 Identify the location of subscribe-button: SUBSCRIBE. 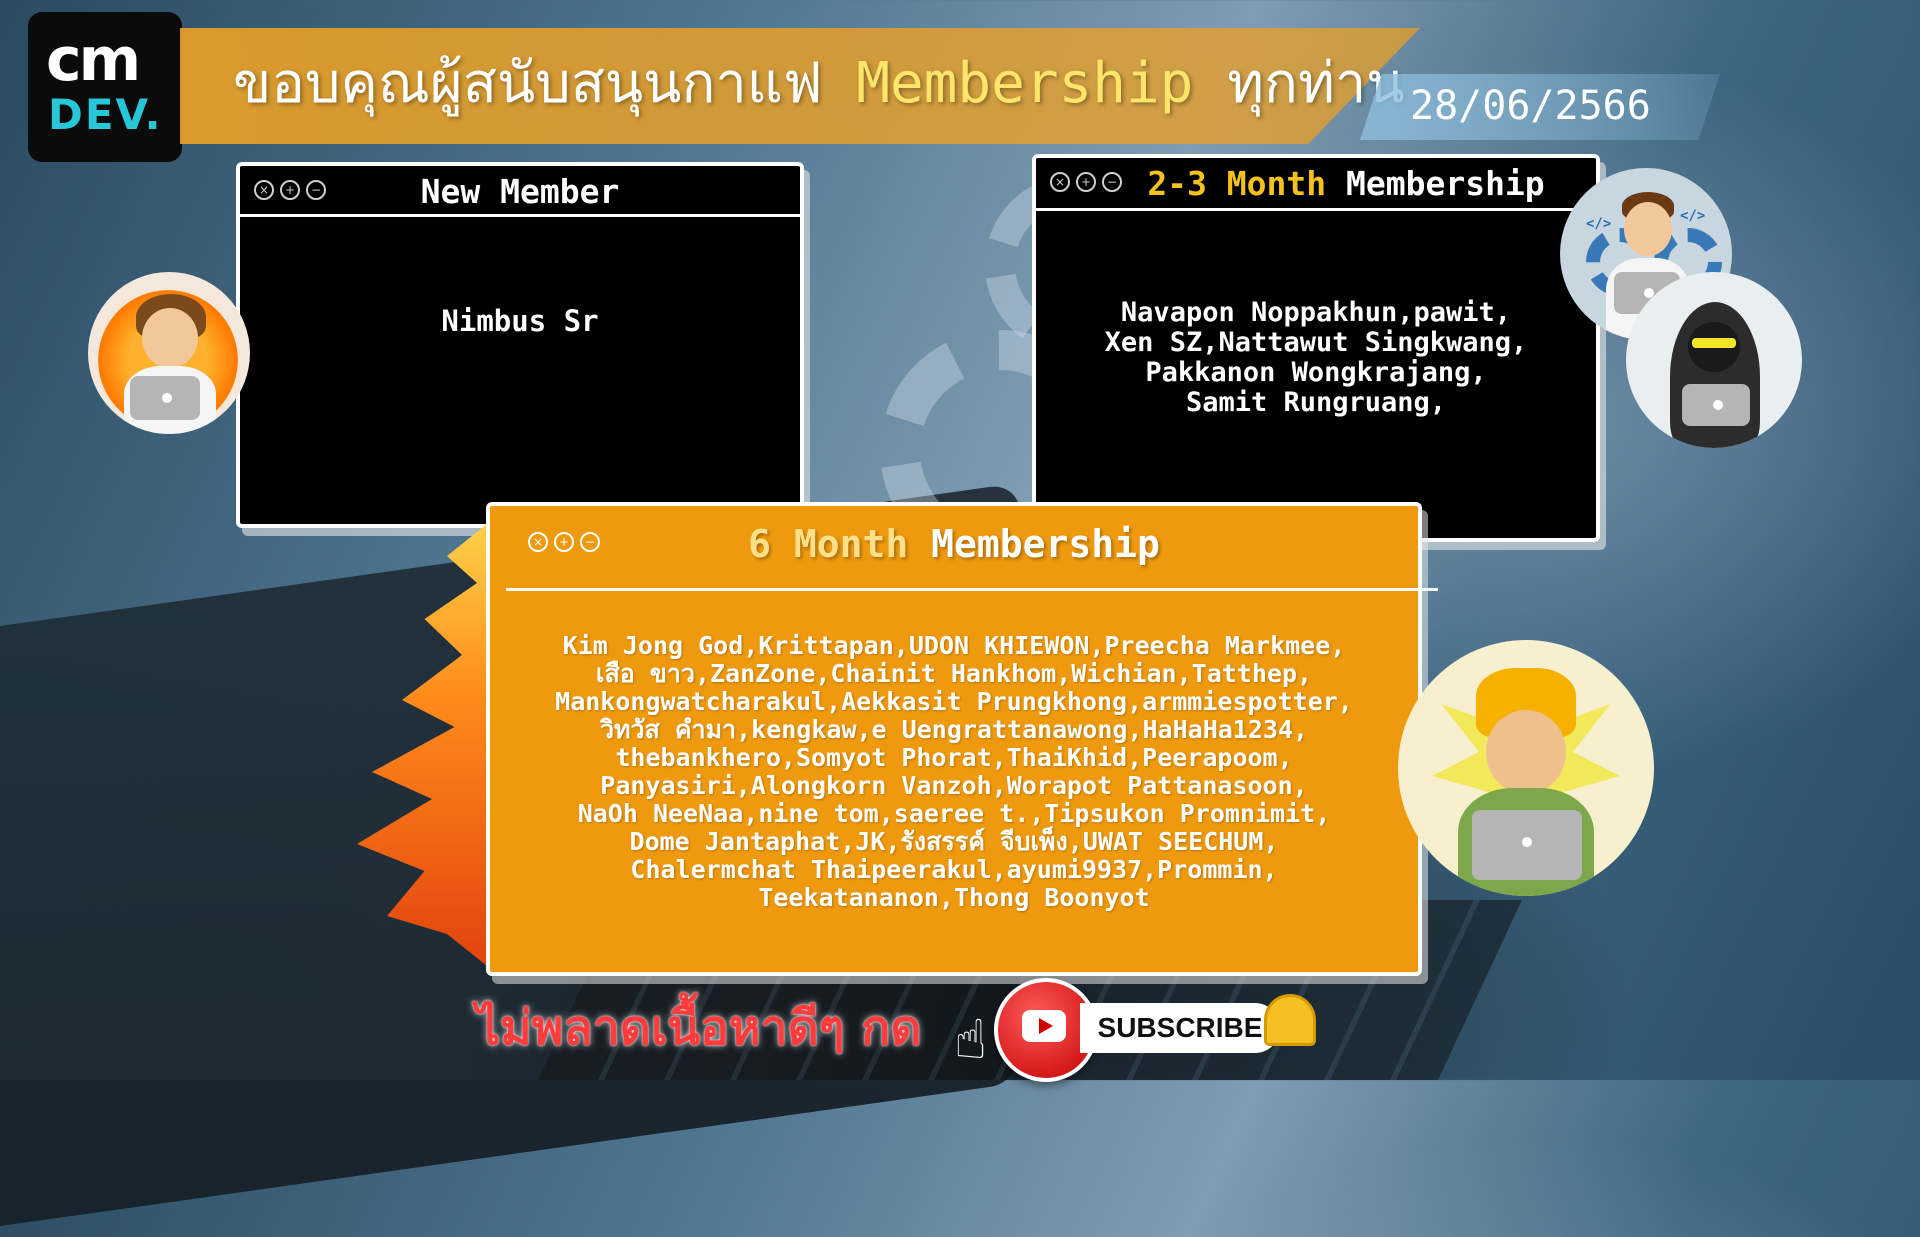
(1180, 1028).